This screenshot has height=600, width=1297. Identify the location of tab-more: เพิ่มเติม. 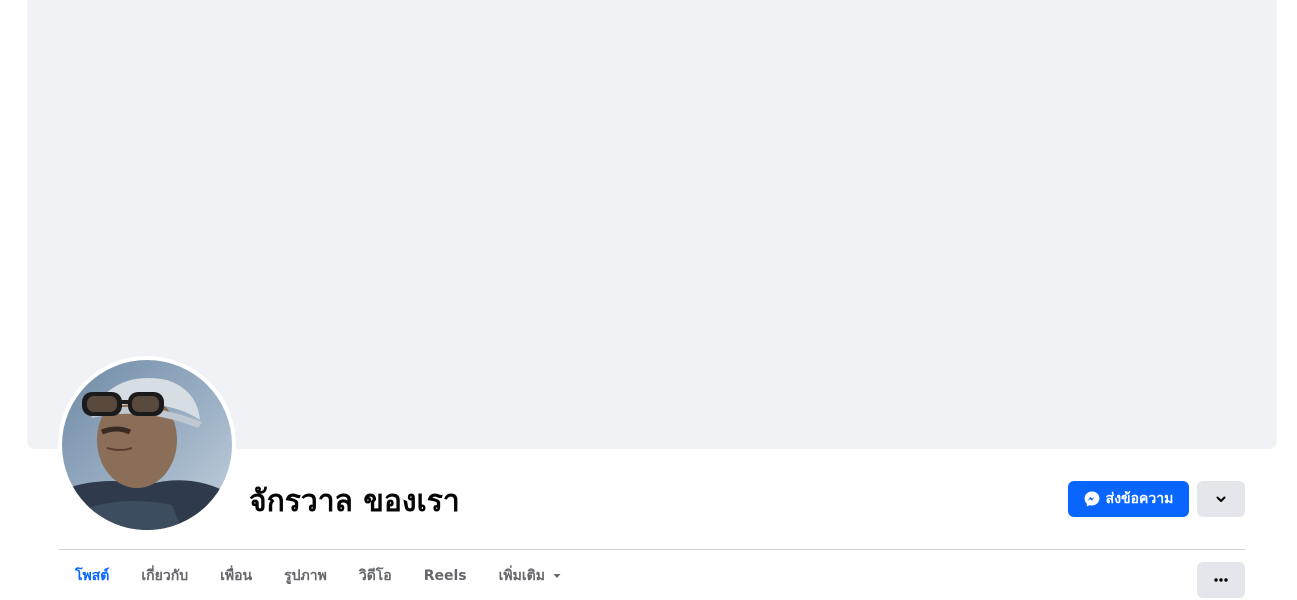
(530, 576).